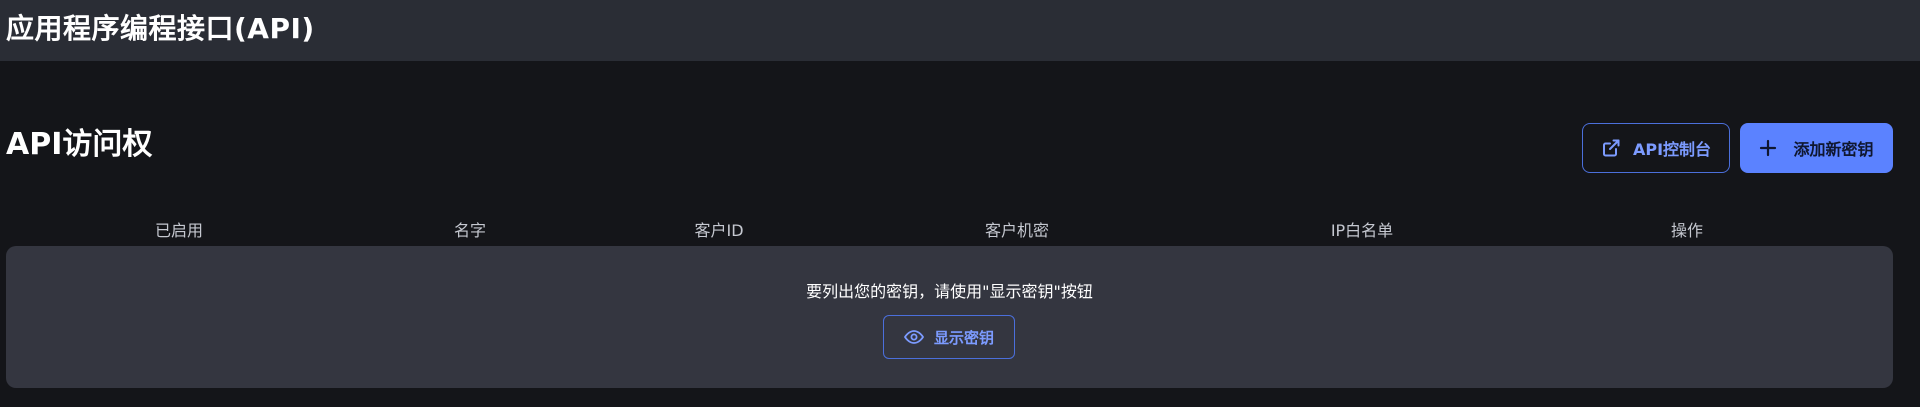  What do you see at coordinates (1362, 230) in the screenshot?
I see `column-header-ip-whitelist: IP白名单` at bounding box center [1362, 230].